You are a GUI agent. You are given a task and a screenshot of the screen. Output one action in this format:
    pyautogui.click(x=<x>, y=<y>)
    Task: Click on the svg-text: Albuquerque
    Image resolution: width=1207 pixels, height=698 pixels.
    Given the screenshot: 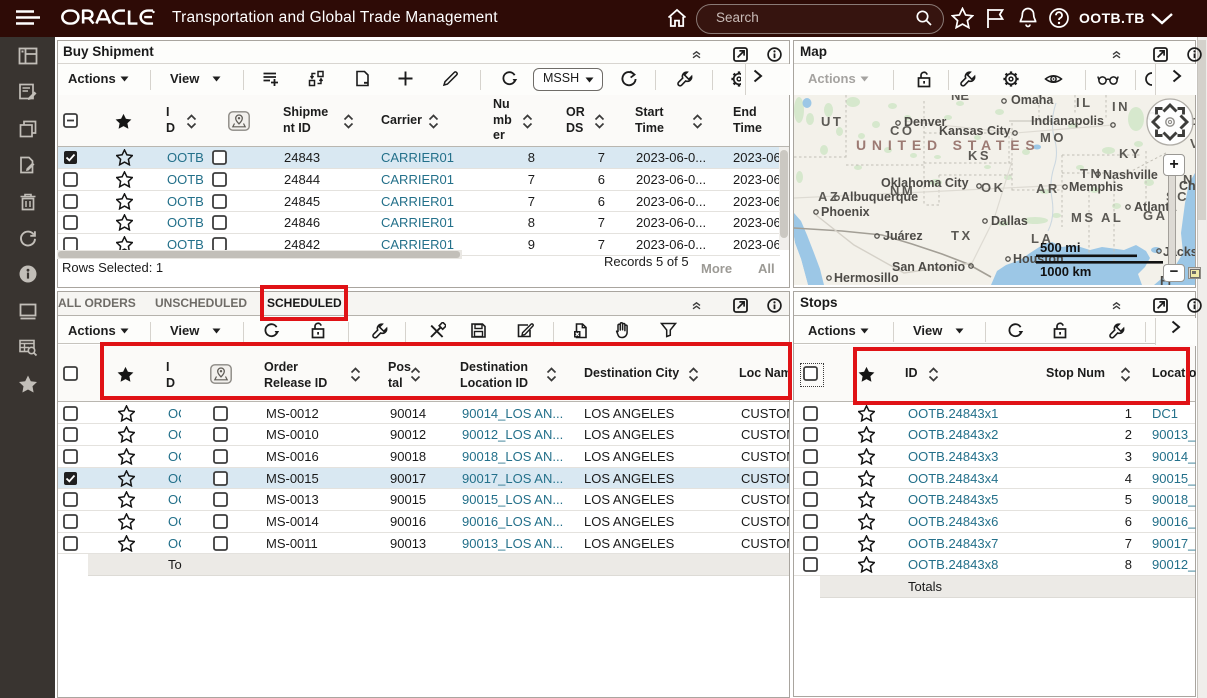 What is the action you would take?
    pyautogui.click(x=879, y=197)
    